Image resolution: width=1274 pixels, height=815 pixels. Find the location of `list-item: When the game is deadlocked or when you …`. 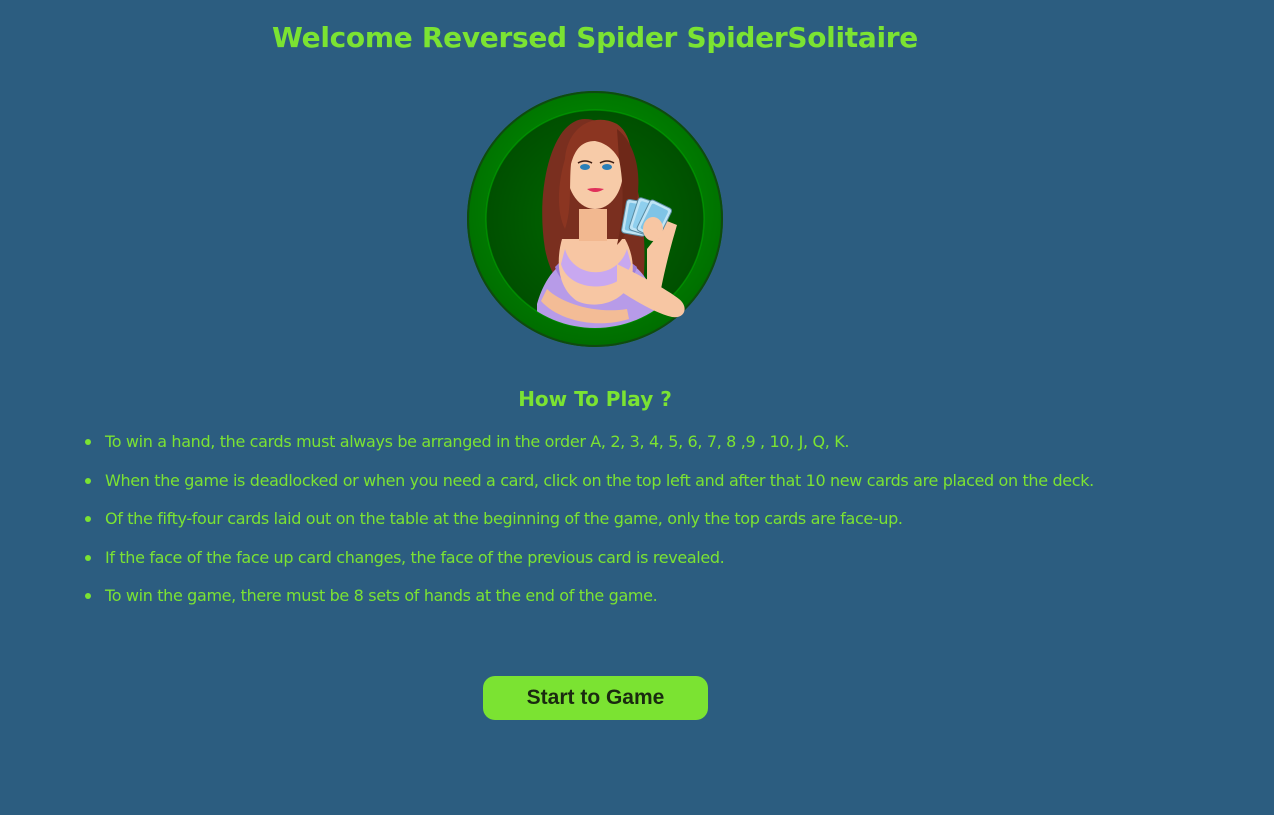

list-item: When the game is deadlocked or when you … is located at coordinates (589, 483).